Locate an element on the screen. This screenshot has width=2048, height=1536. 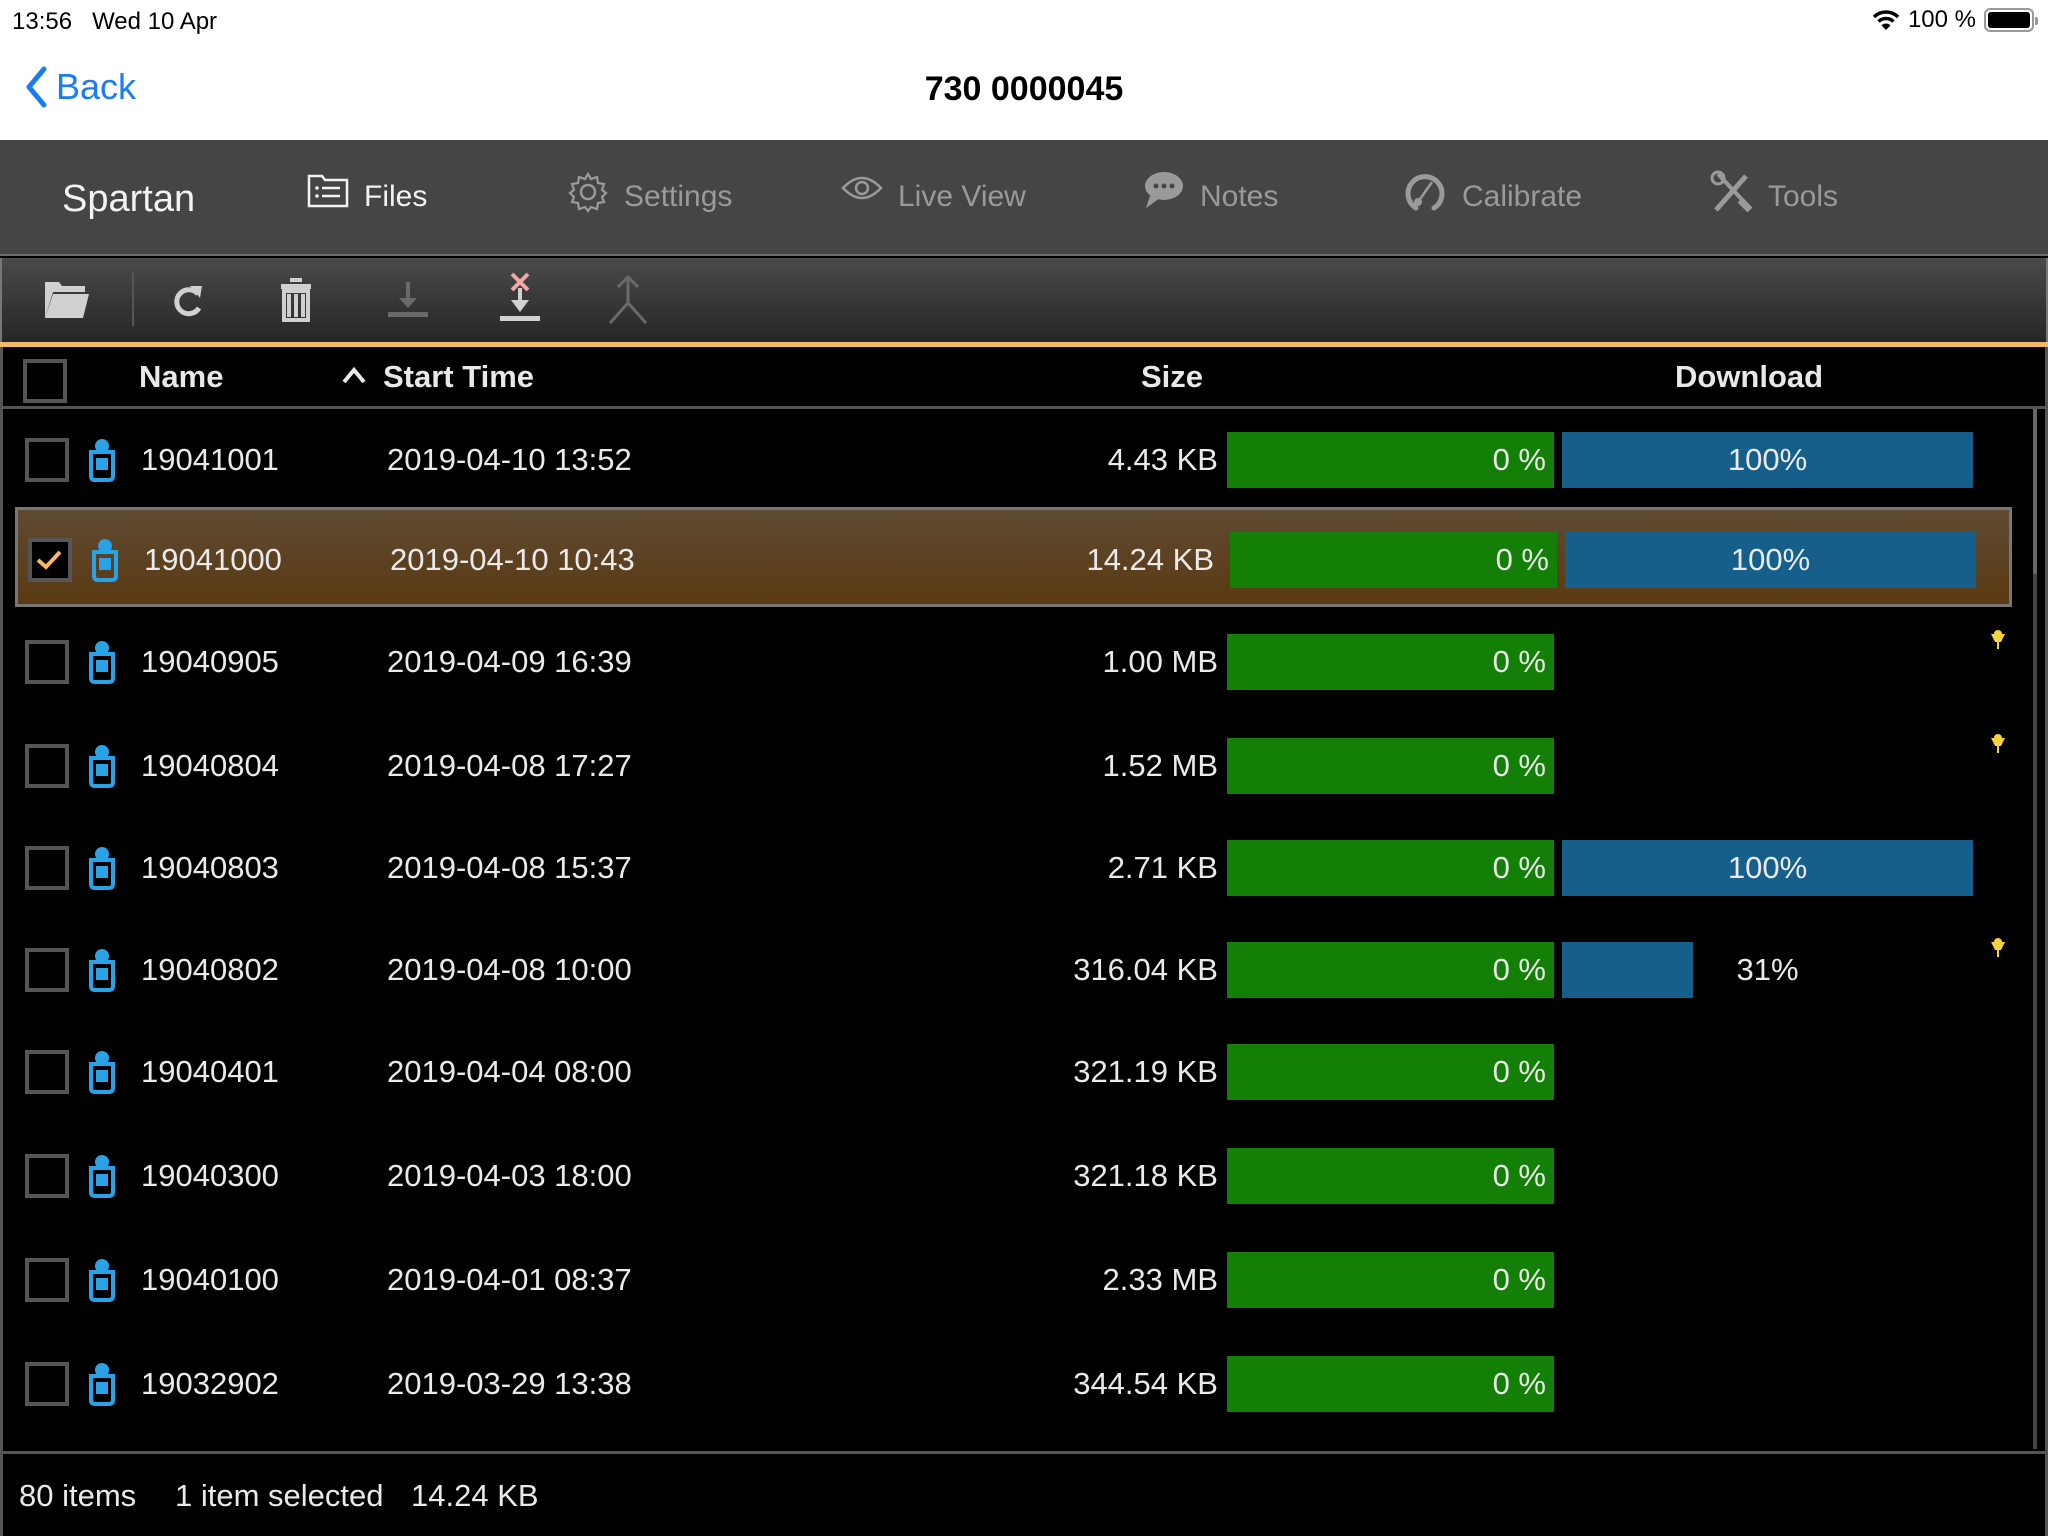
delete-button is located at coordinates (296, 300).